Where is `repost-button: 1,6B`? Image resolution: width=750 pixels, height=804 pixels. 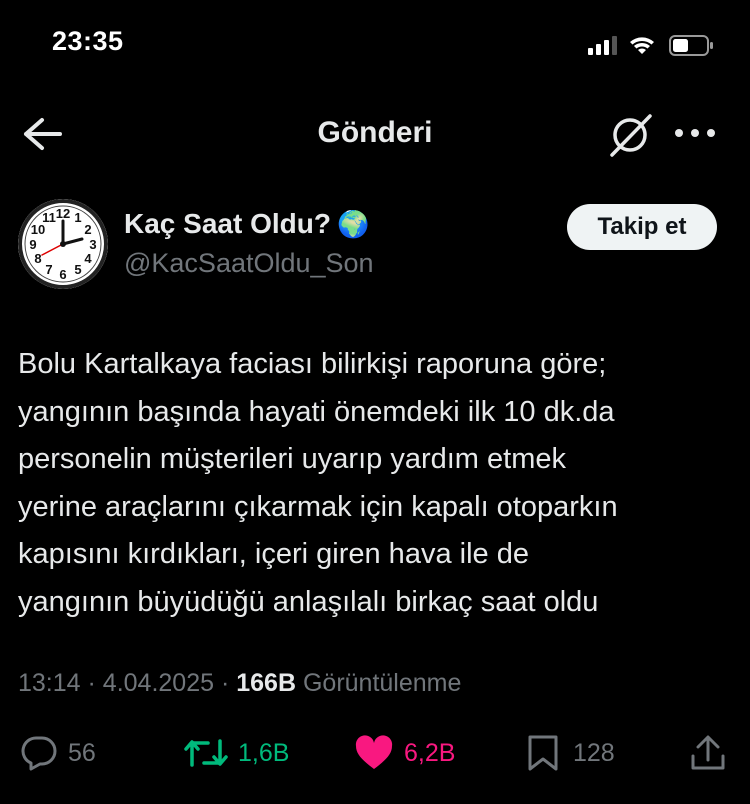
repost-button: 1,6B is located at coordinates (236, 753).